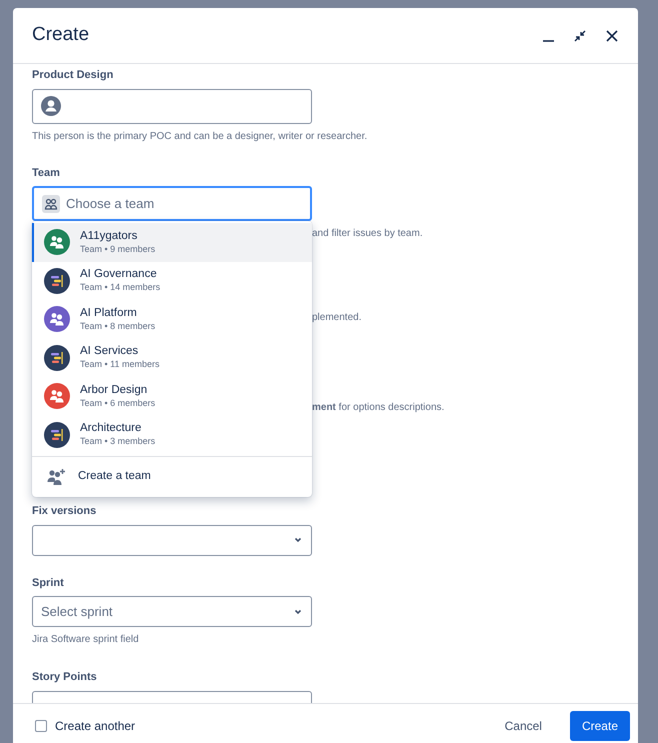 The width and height of the screenshot is (658, 743). I want to click on help-text: This person is the primary POC and can be a designer, writer or researcher., so click(200, 137).